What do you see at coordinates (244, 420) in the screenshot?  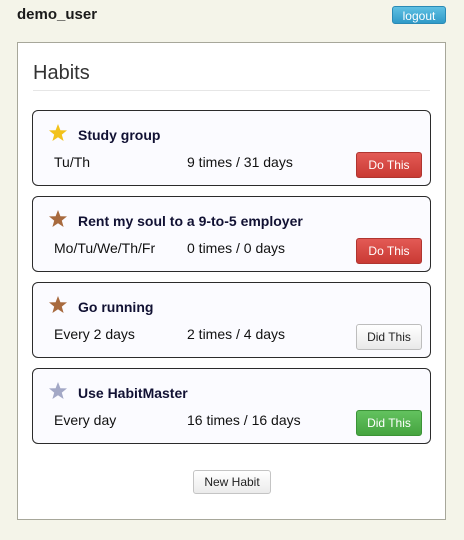 I see `habit-stats: 16 times / 16 days` at bounding box center [244, 420].